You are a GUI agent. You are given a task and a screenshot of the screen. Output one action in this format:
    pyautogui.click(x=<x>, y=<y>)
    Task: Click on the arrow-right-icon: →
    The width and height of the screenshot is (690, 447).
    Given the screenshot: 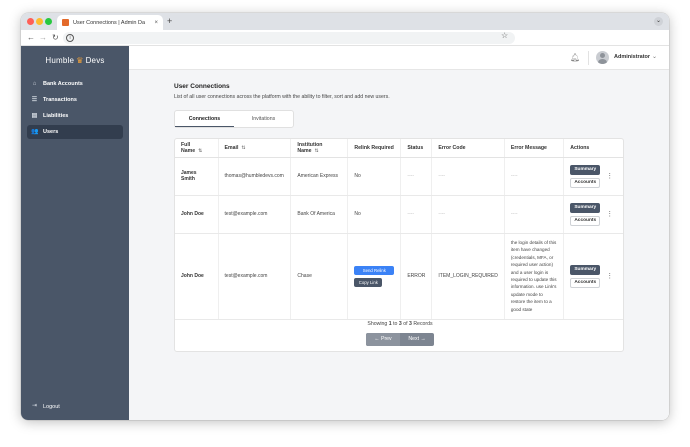 What is the action you would take?
    pyautogui.click(x=423, y=339)
    